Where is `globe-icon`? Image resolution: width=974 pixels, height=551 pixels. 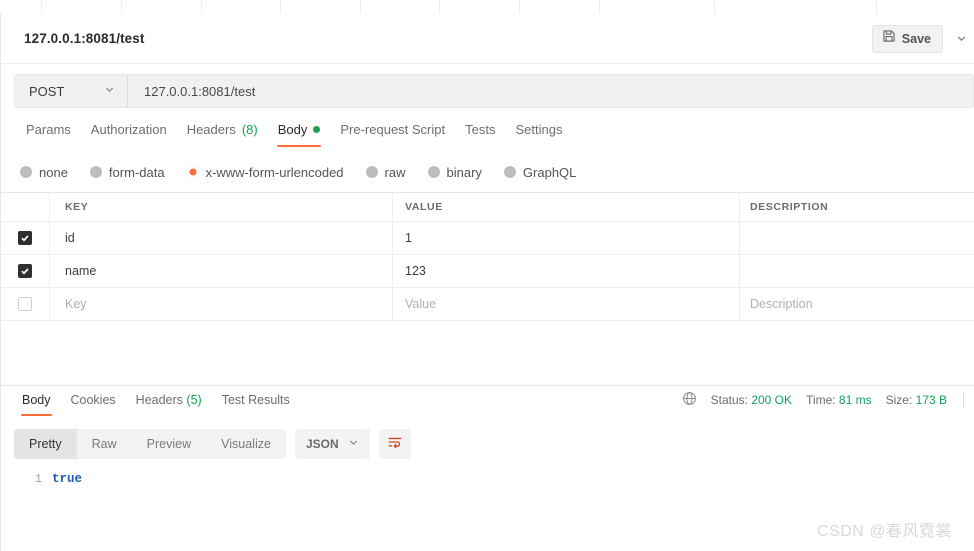 globe-icon is located at coordinates (689, 400).